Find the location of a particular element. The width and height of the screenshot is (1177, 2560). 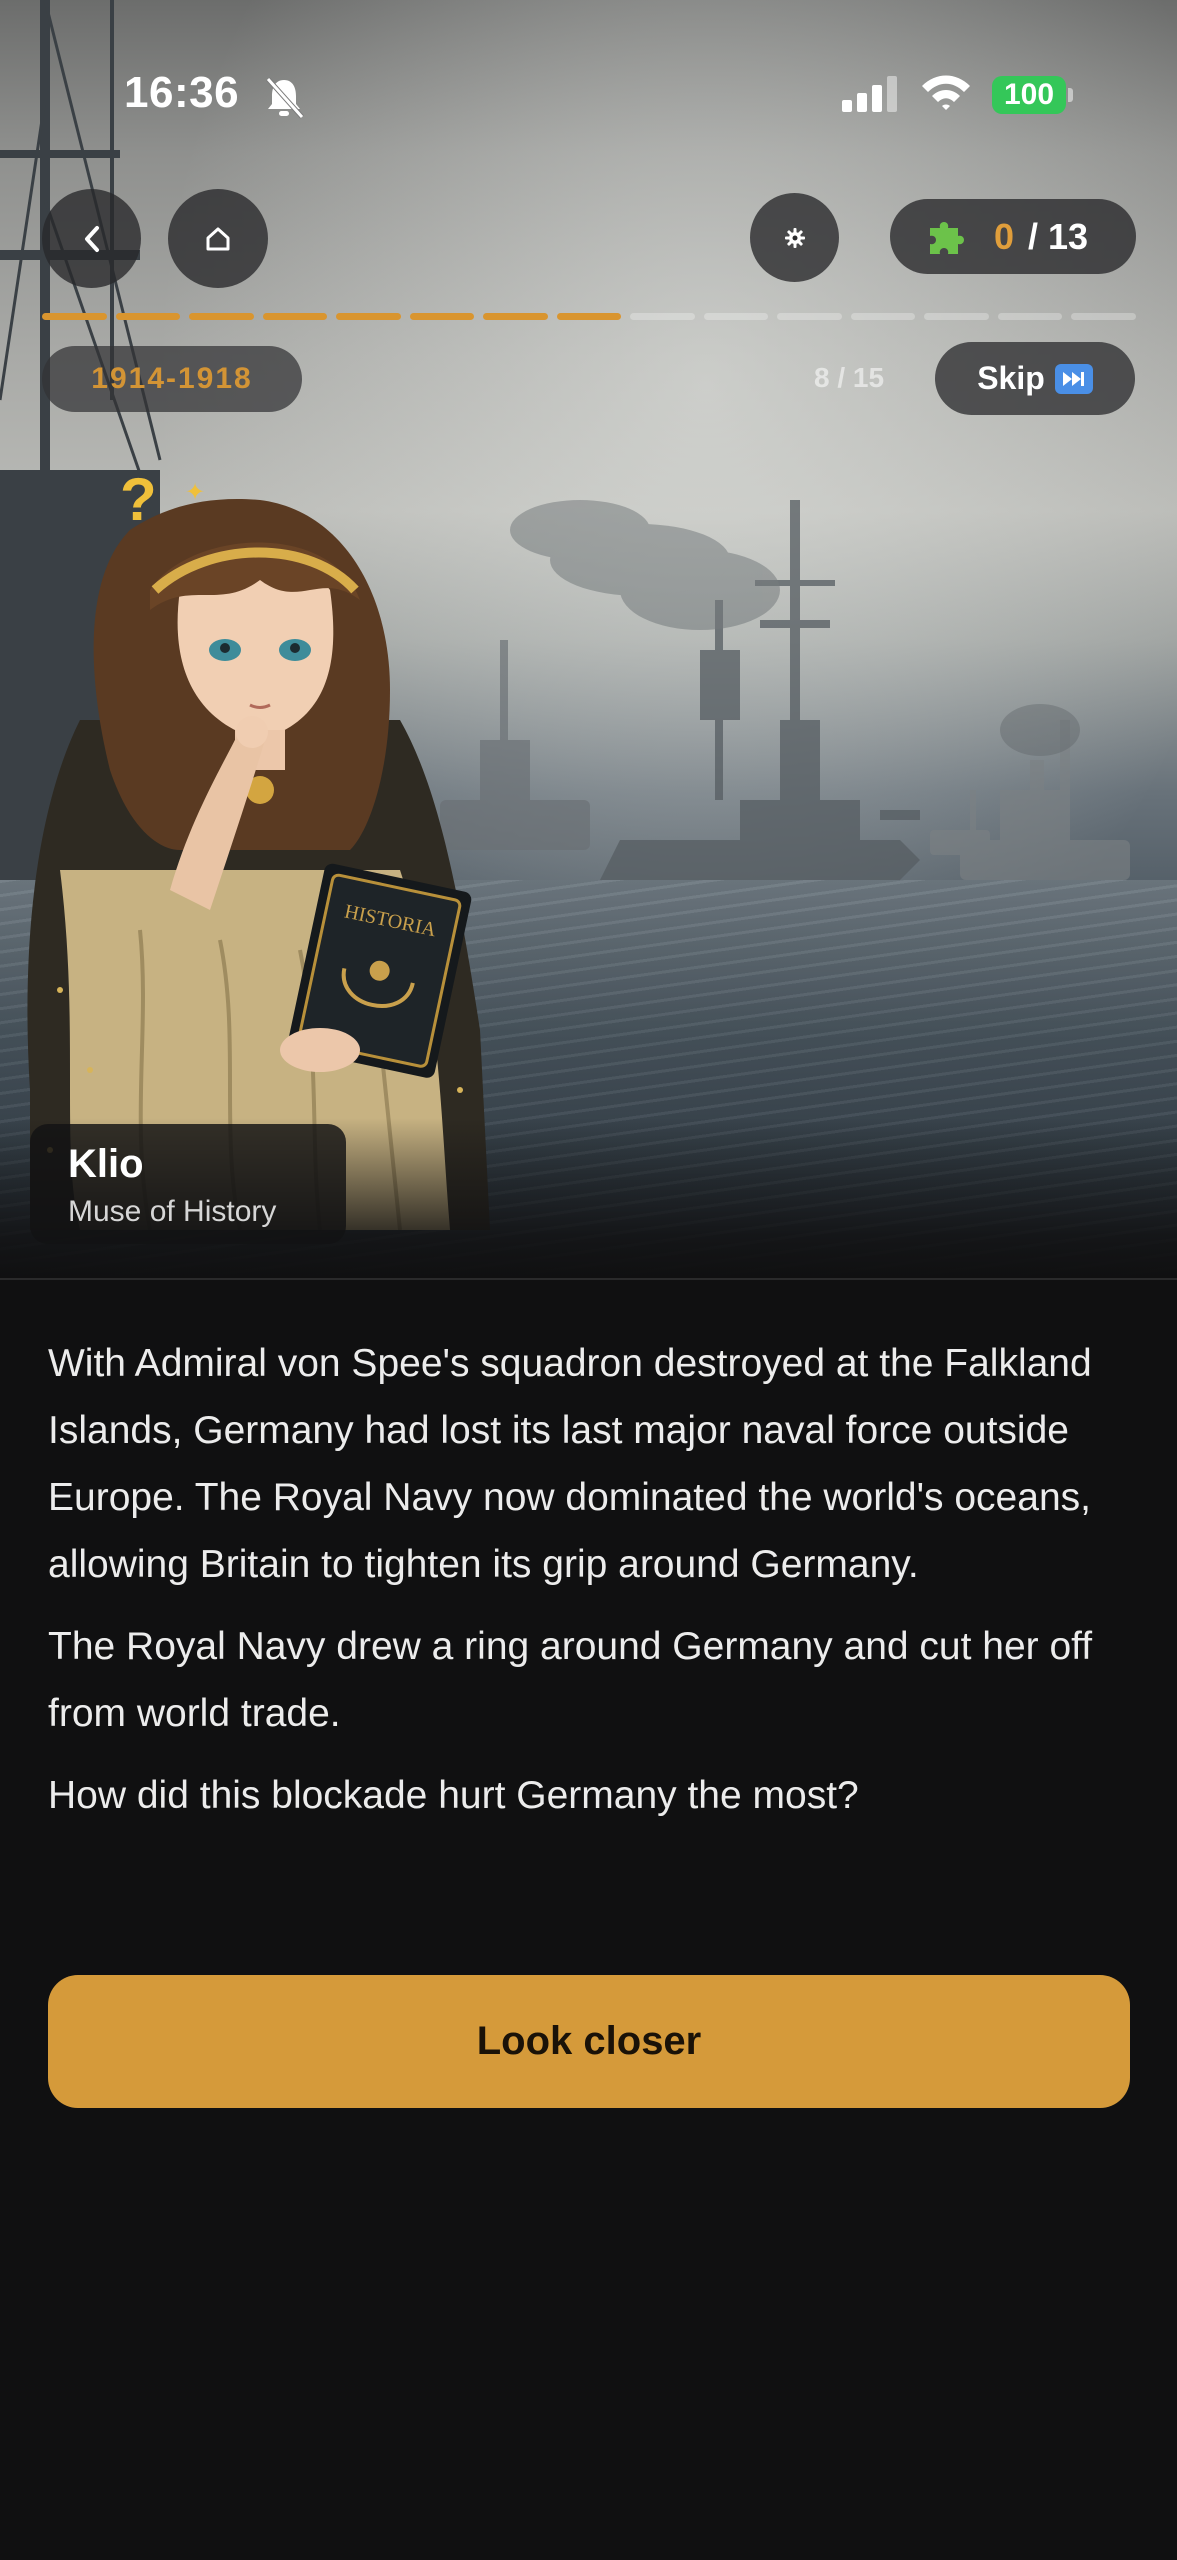

battery-tip is located at coordinates (1070, 95).